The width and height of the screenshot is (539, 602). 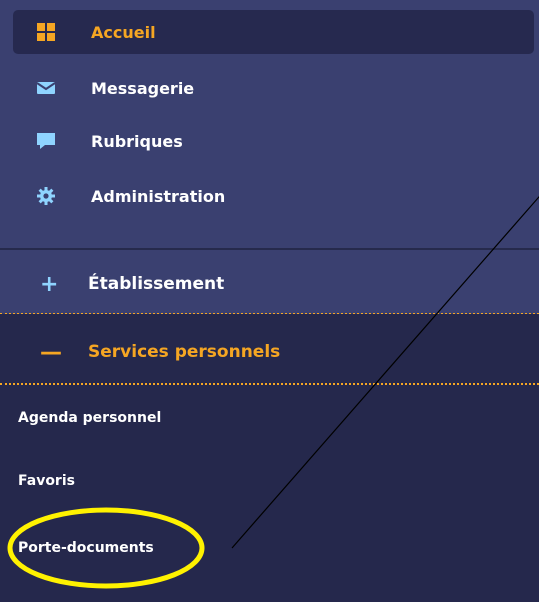 I want to click on sub-item-porte-documents: Porte-documents, so click(x=86, y=548).